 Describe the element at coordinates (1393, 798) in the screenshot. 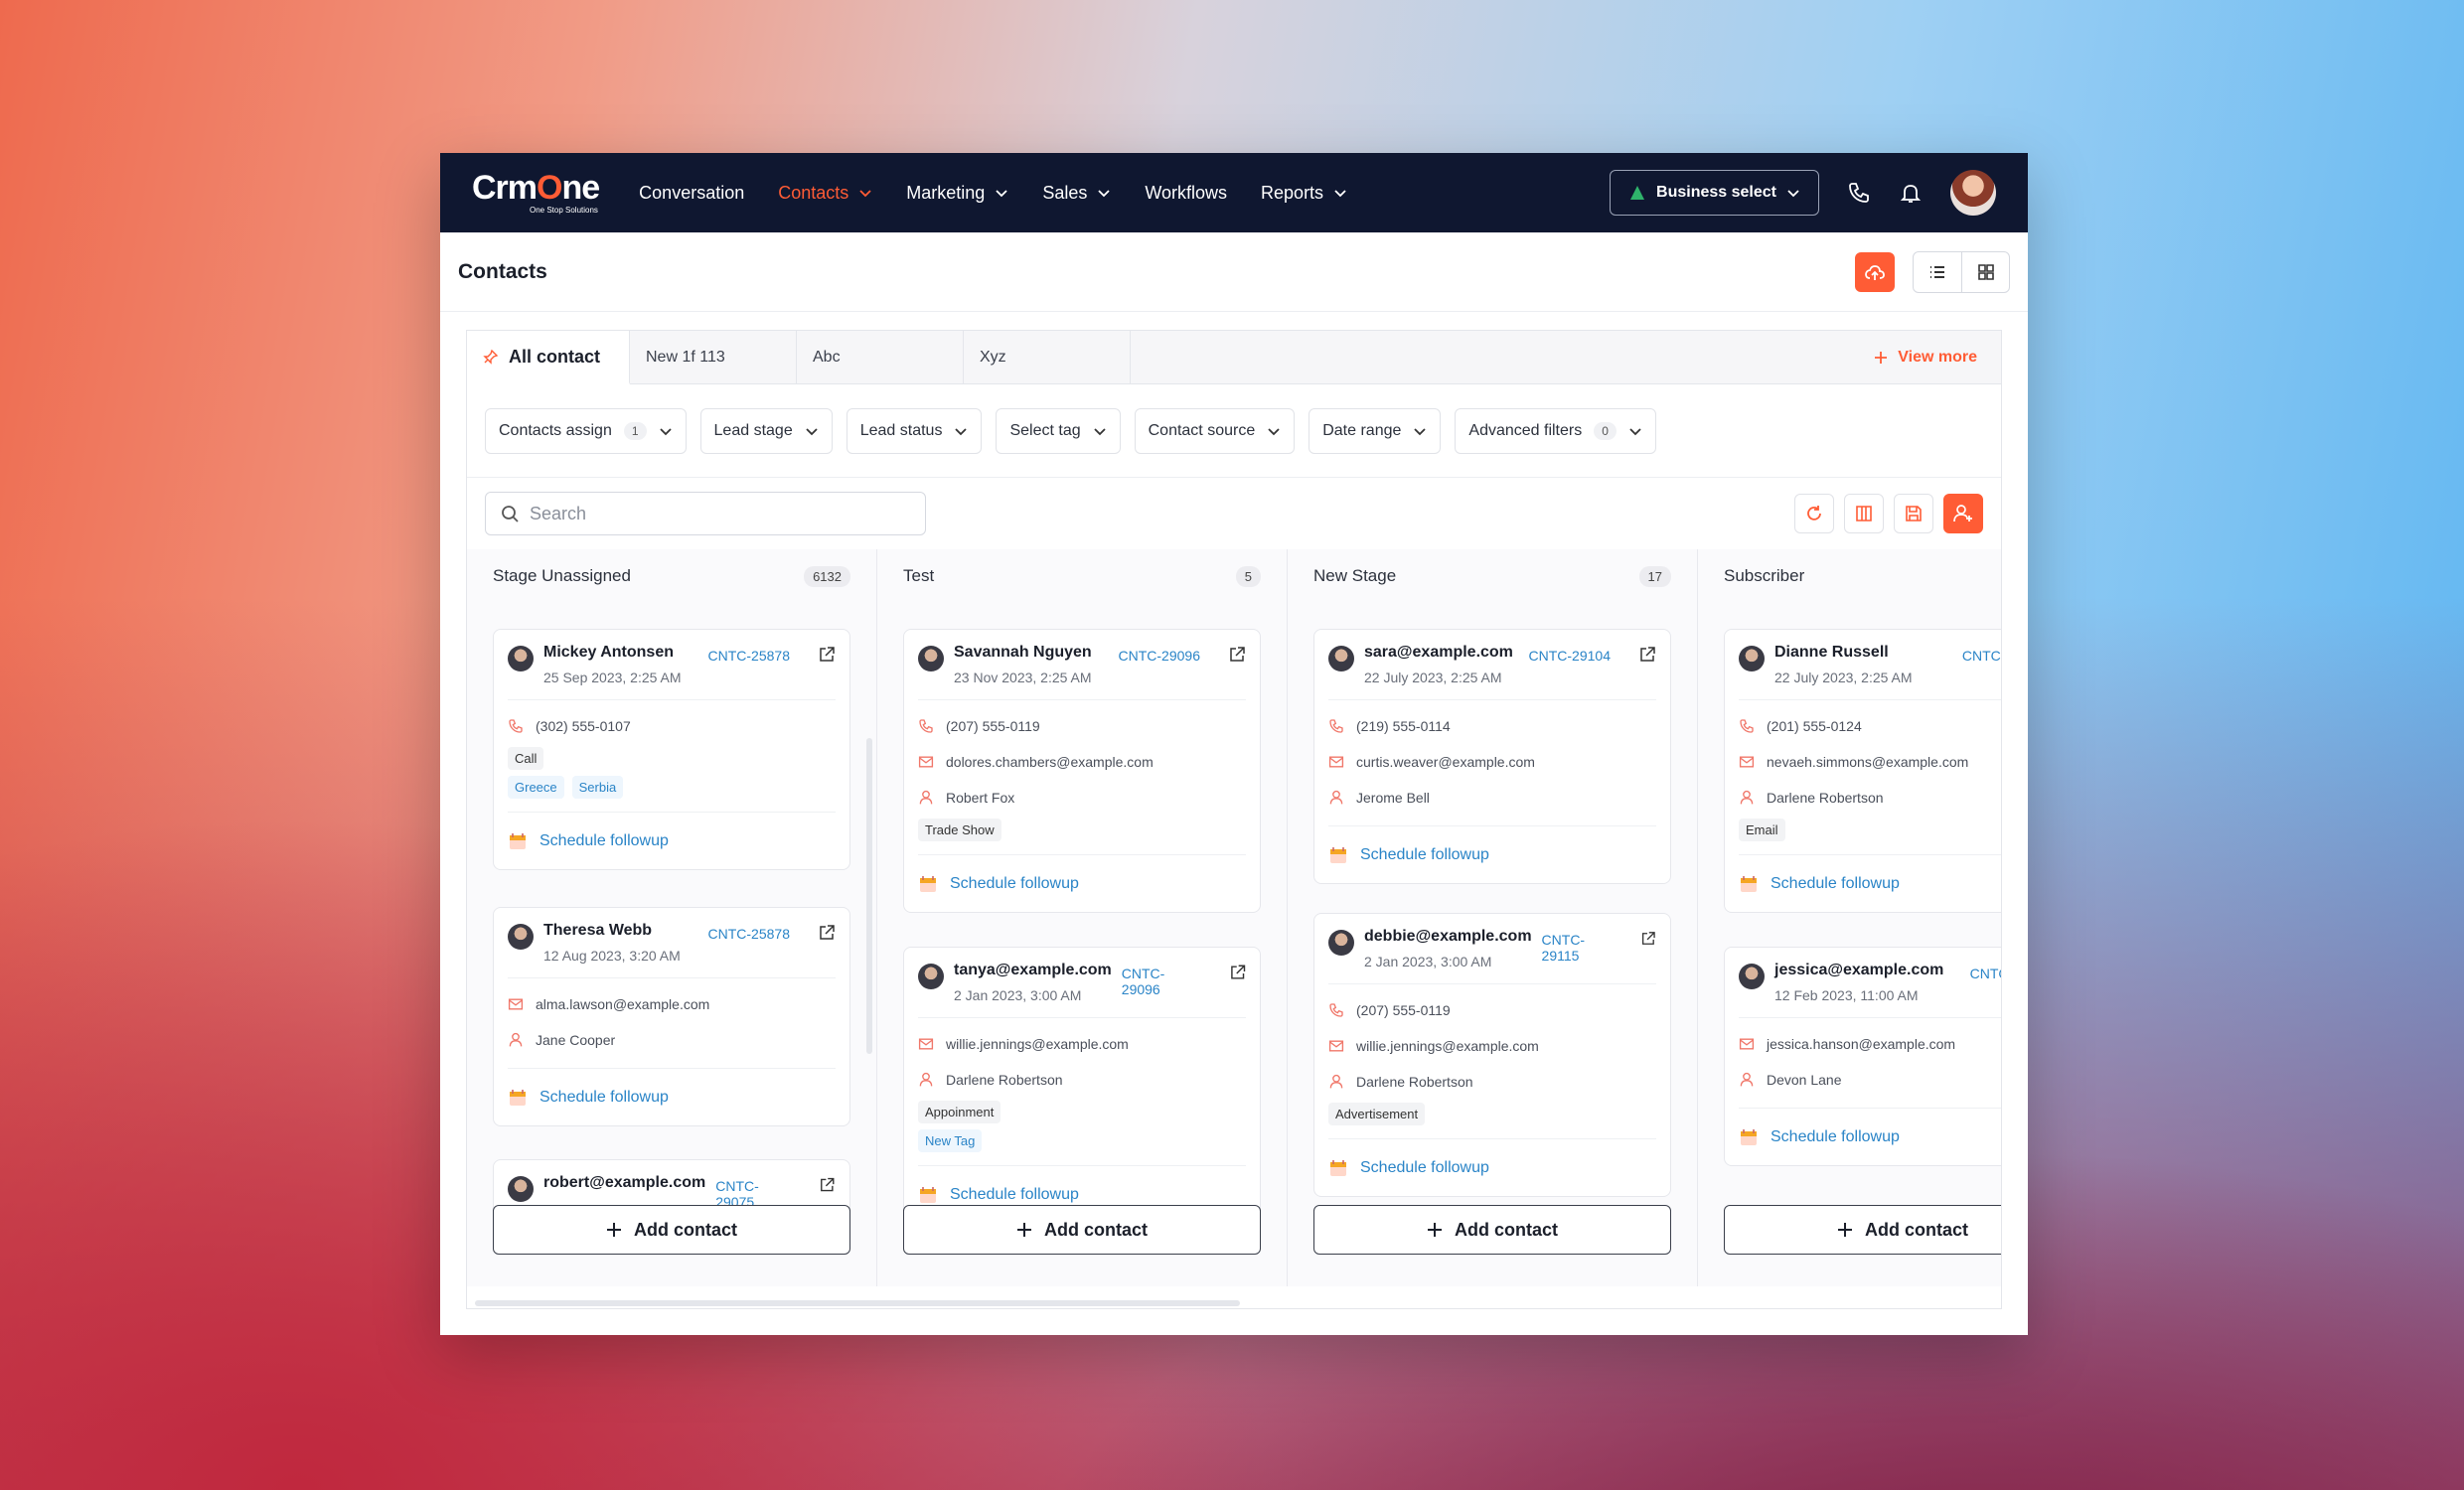

I see `contact-owner-value: Jerome Bell` at that location.